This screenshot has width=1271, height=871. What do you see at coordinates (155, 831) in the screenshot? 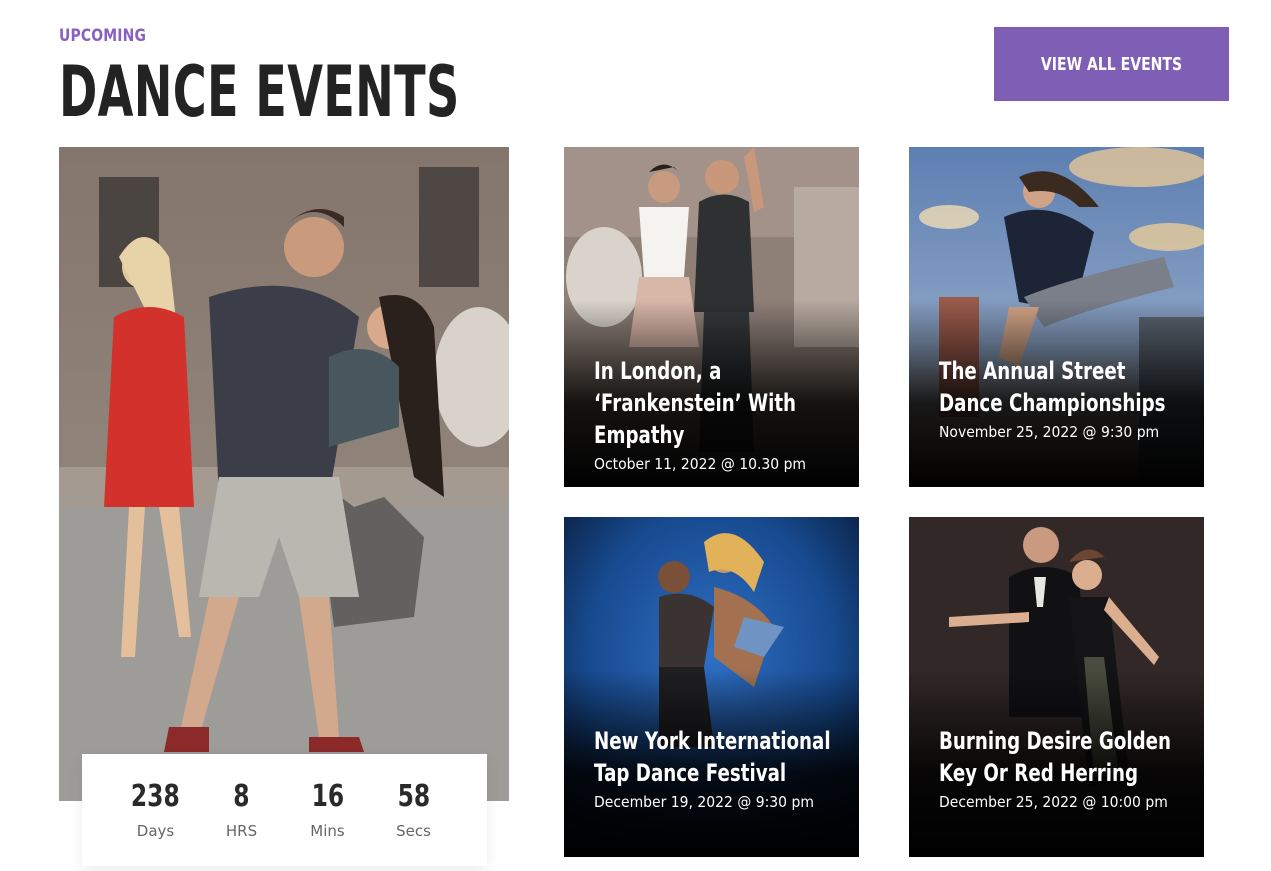
I see `countdown-label: Days` at bounding box center [155, 831].